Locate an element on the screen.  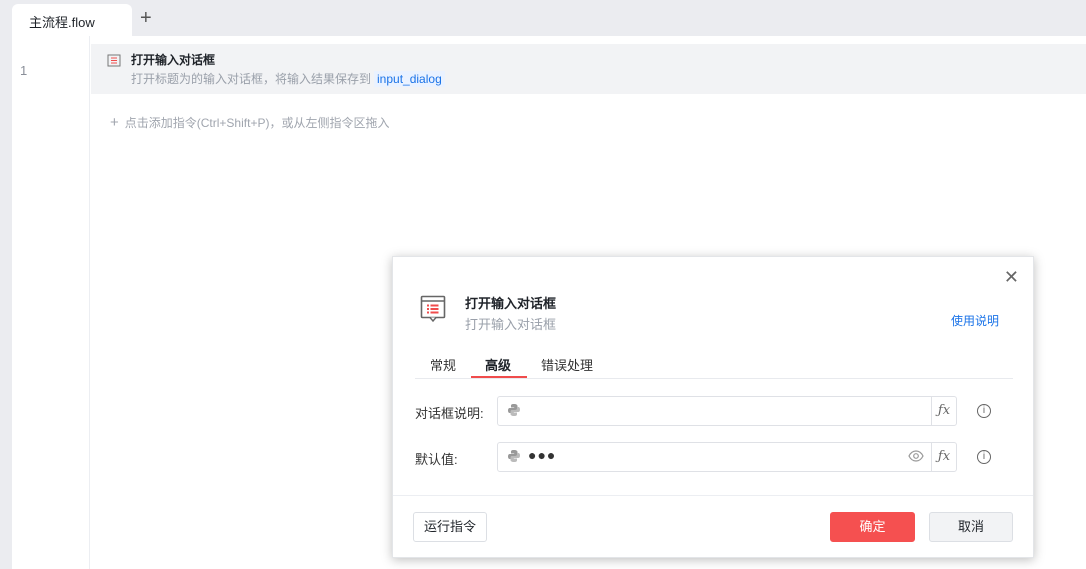
help-link: 使用说明 is located at coordinates (975, 320).